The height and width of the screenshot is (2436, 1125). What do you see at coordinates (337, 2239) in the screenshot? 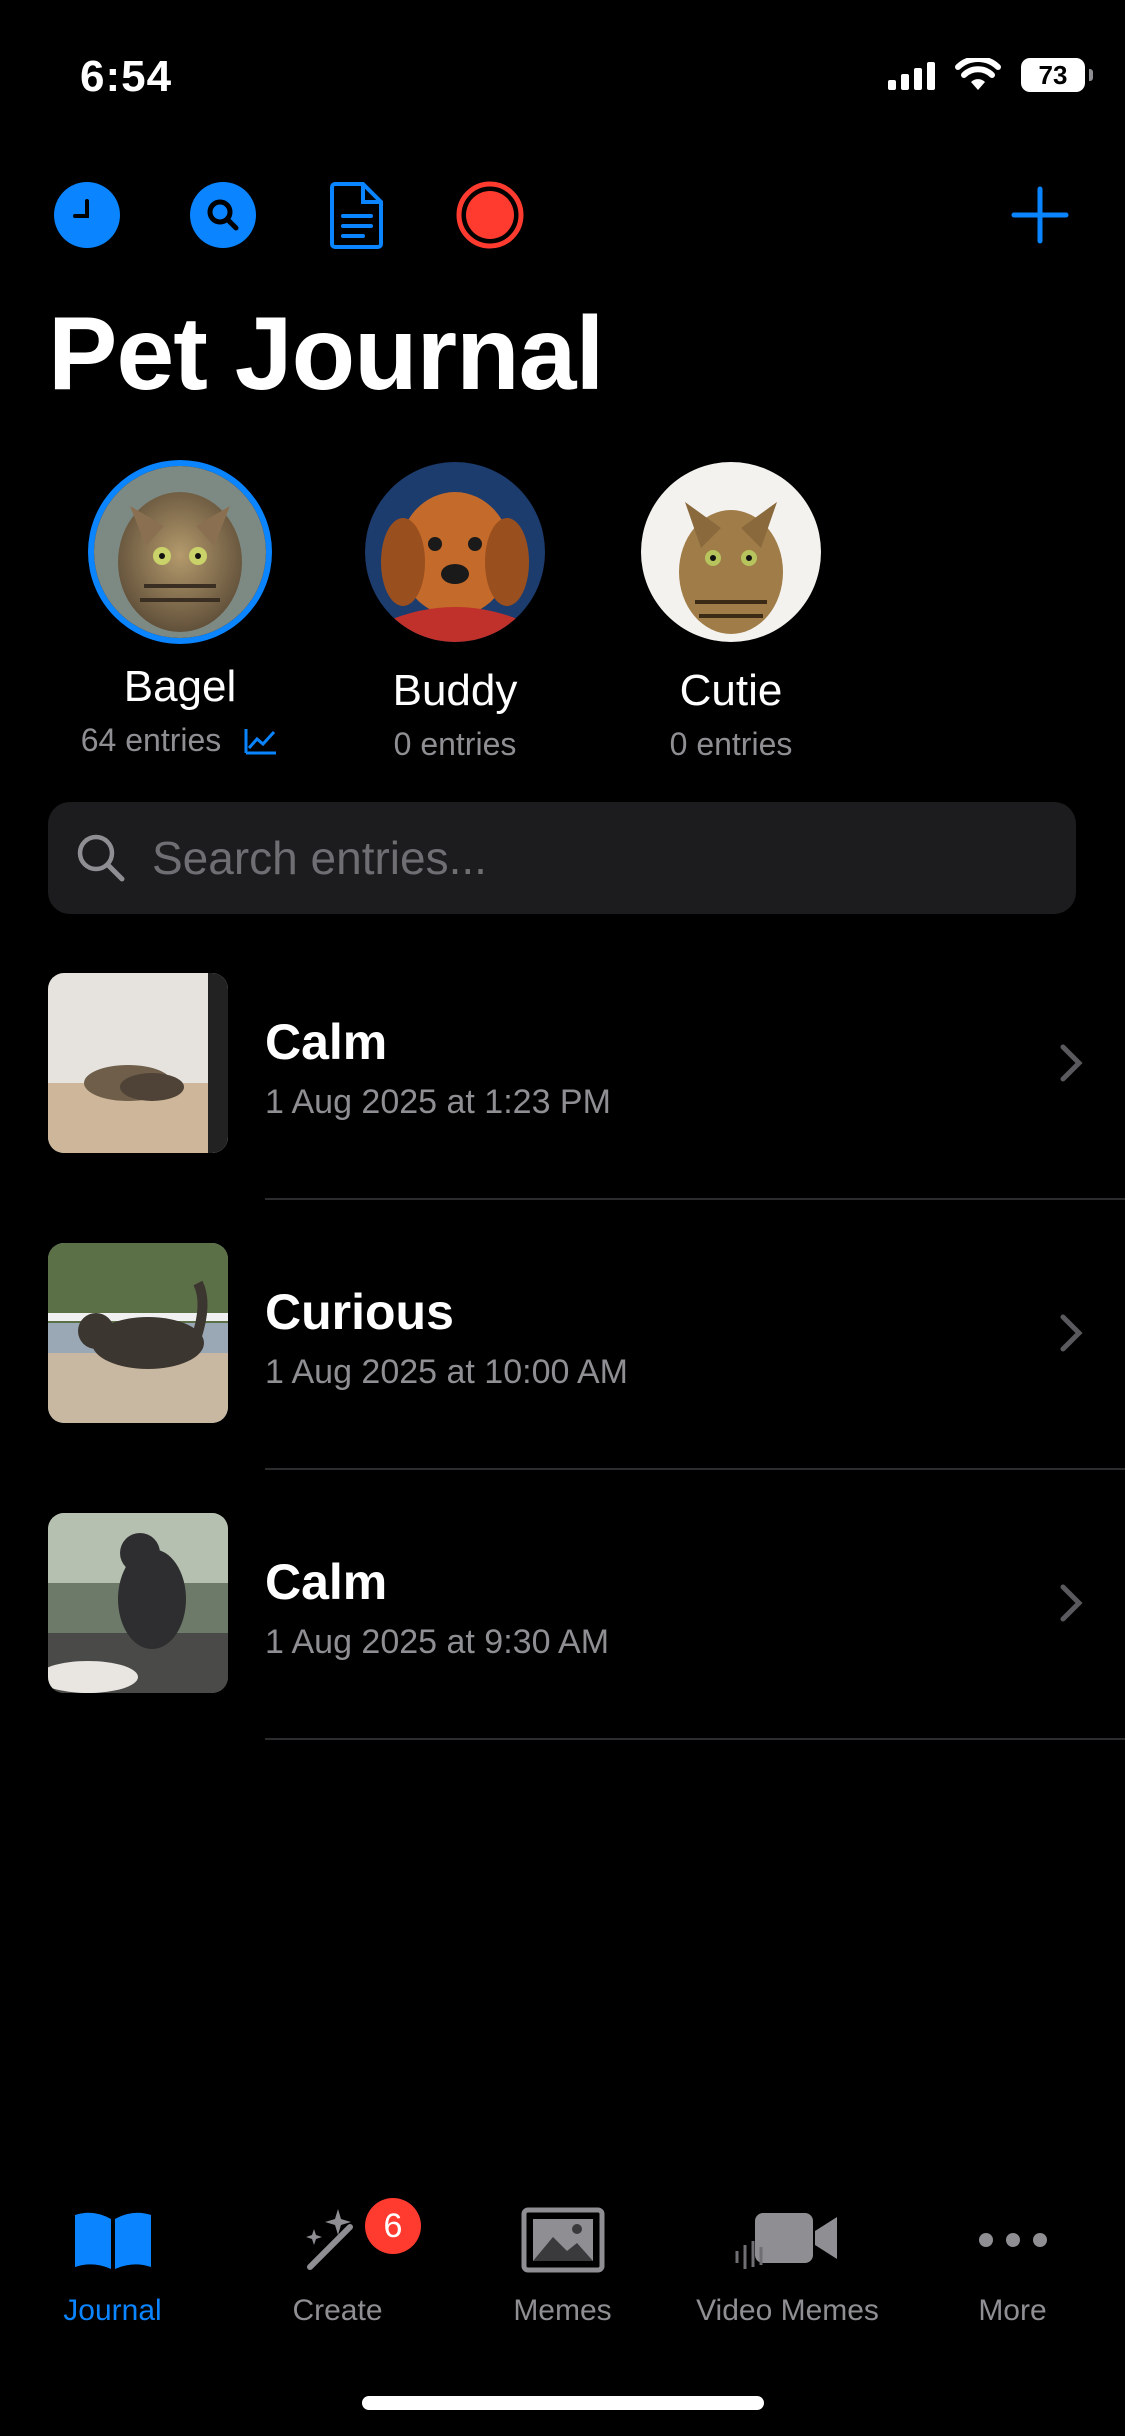
I see `magic-wand-icon: 6` at bounding box center [337, 2239].